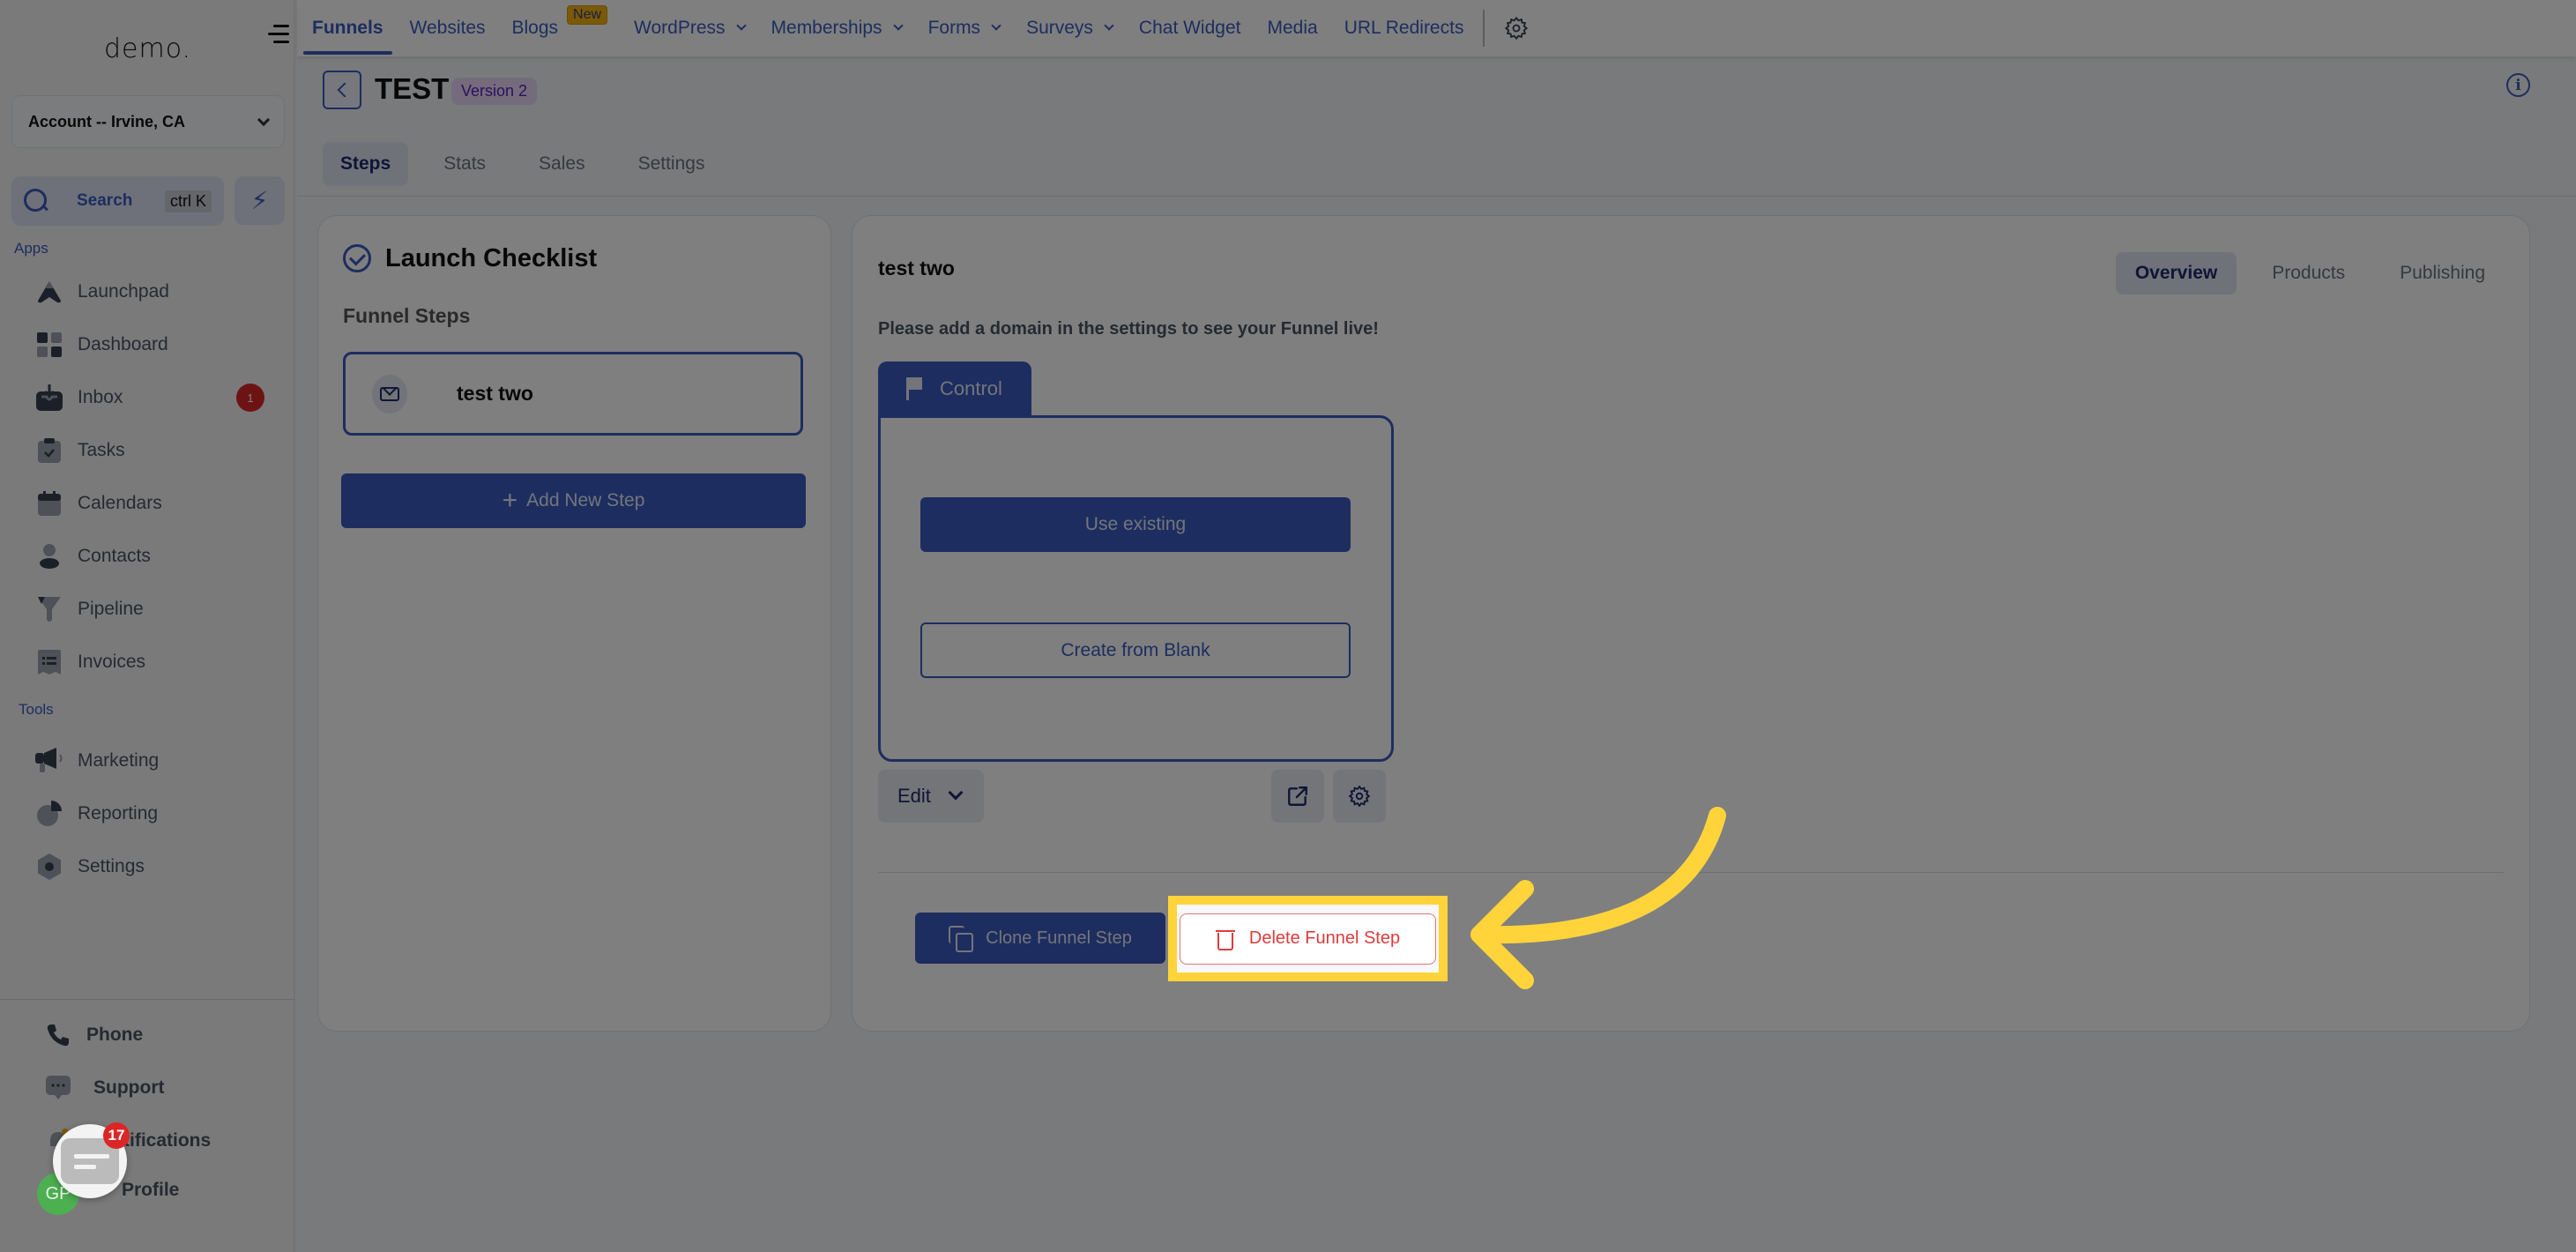  I want to click on nav-surveys: Surveys, so click(1070, 28).